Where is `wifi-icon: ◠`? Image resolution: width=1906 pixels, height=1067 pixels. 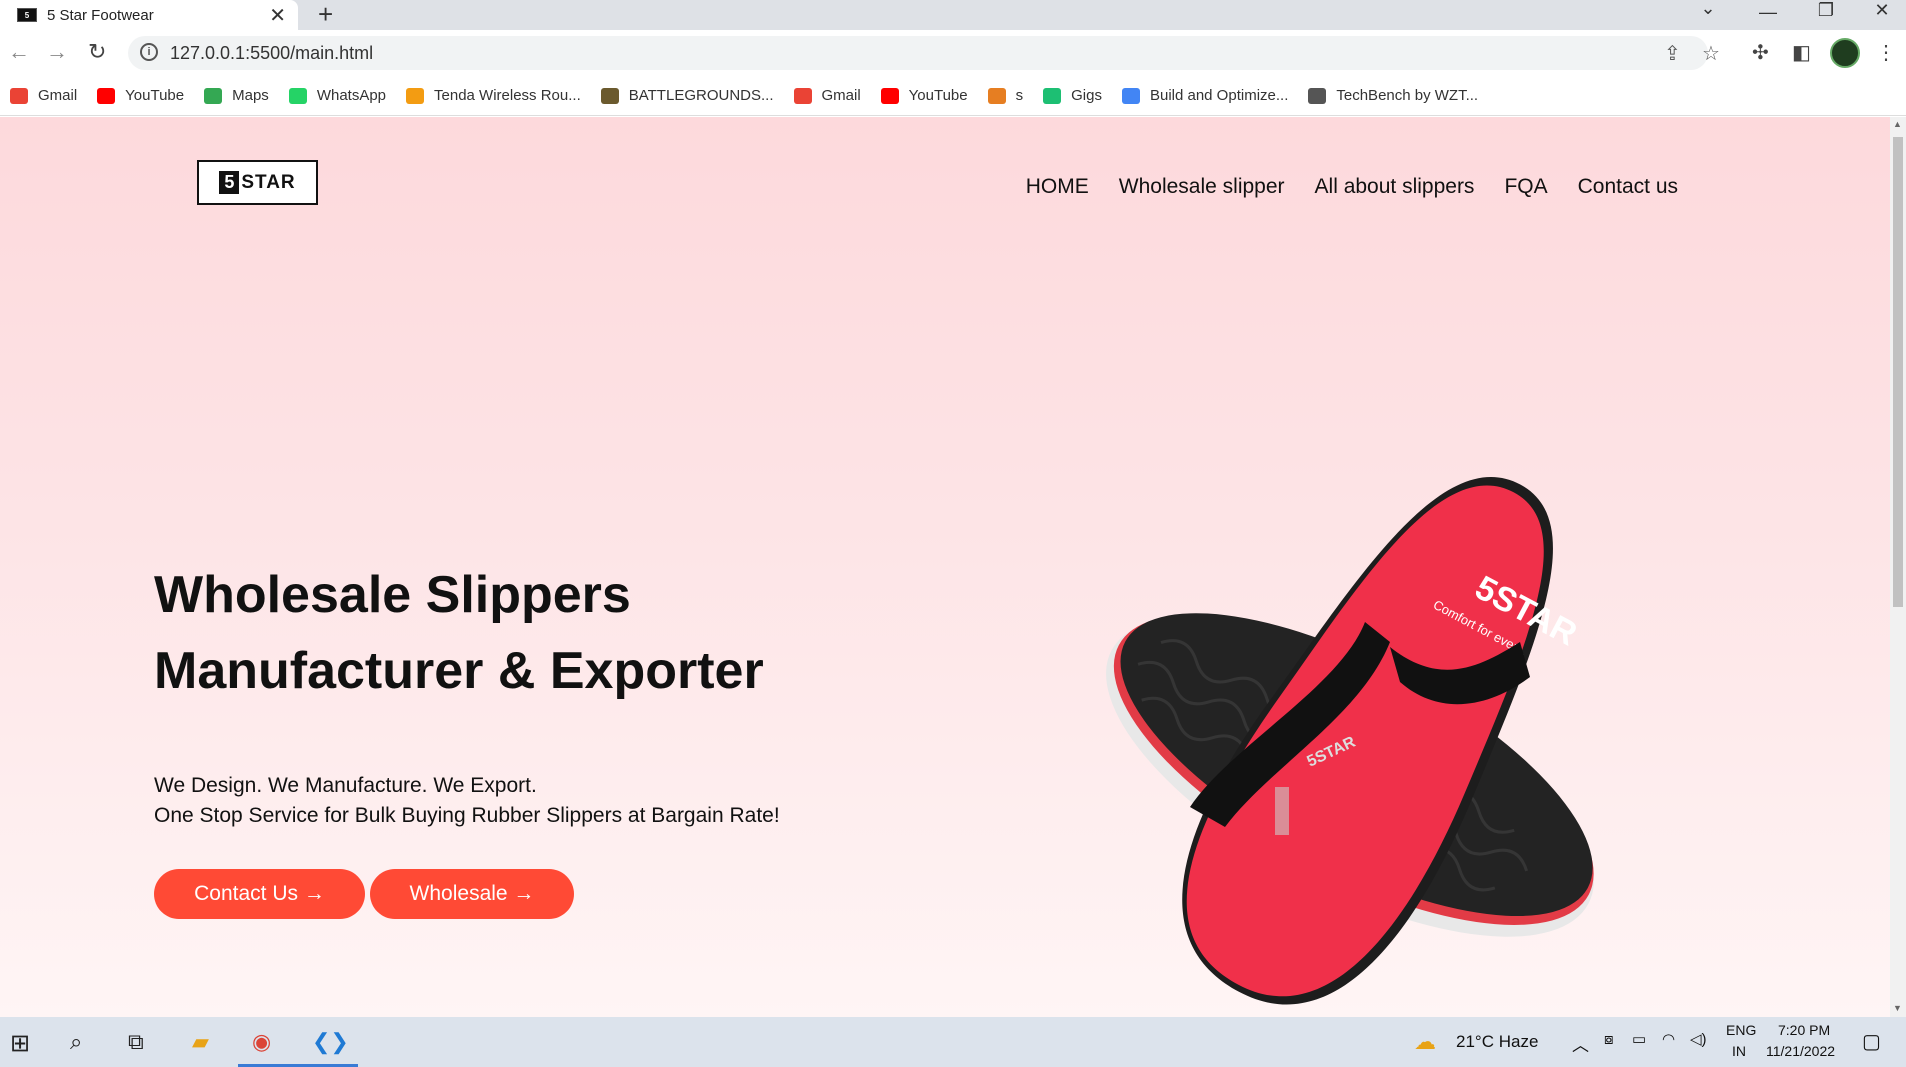 wifi-icon: ◠ is located at coordinates (1668, 1039).